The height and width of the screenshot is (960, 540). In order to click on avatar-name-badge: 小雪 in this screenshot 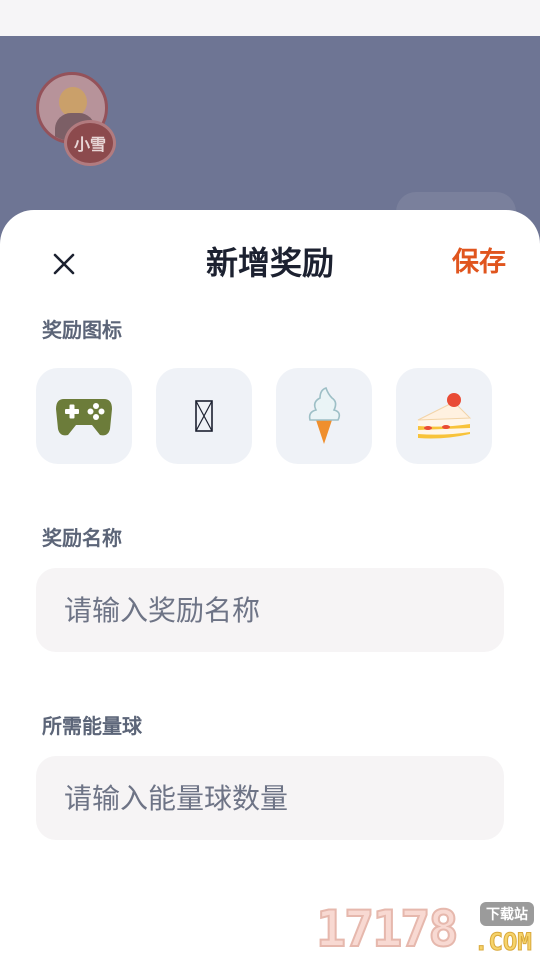, I will do `click(90, 143)`.